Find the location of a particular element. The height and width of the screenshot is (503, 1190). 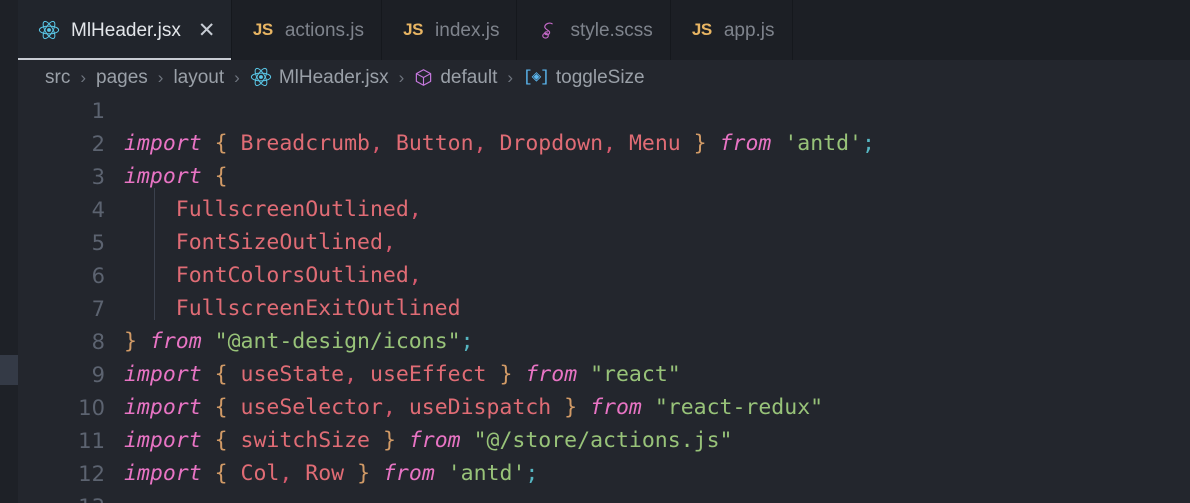

method-icon: [◈] is located at coordinates (536, 77).